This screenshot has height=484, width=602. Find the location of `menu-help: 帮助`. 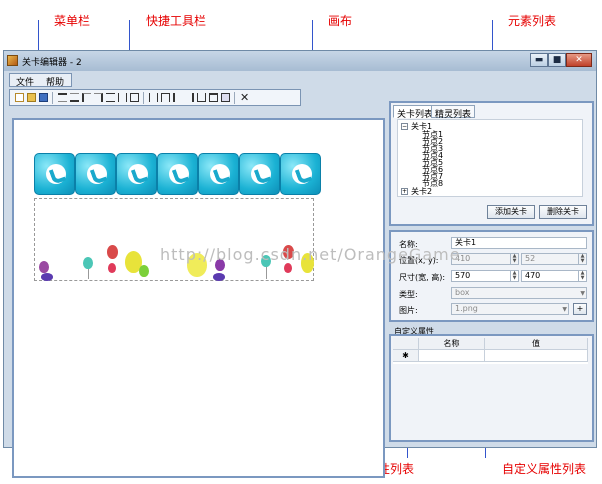

menu-help: 帮助 is located at coordinates (55, 81).